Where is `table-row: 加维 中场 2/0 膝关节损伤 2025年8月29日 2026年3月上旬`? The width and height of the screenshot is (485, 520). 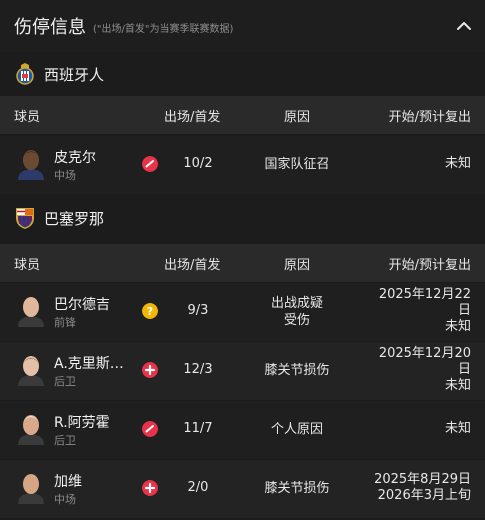 table-row: 加维 中场 2/0 膝关节损伤 2025年8月29日 2026年3月上旬 is located at coordinates (242, 489).